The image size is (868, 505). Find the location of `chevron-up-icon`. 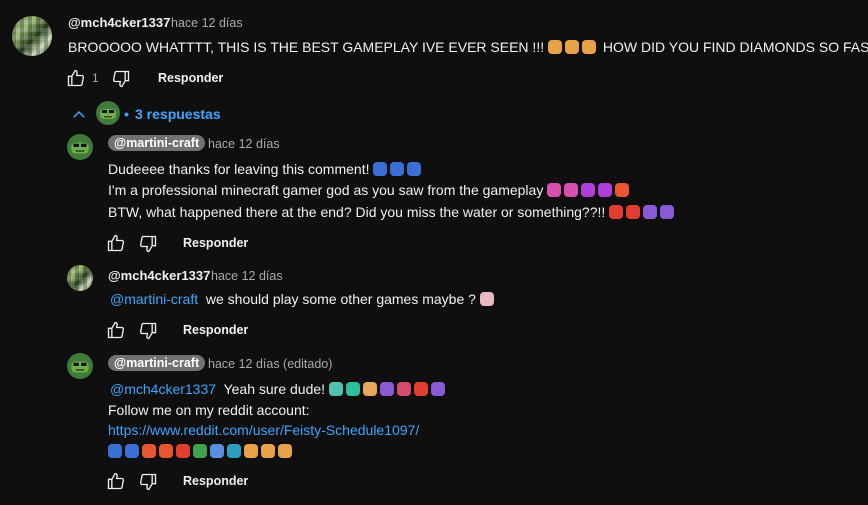

chevron-up-icon is located at coordinates (79, 115).